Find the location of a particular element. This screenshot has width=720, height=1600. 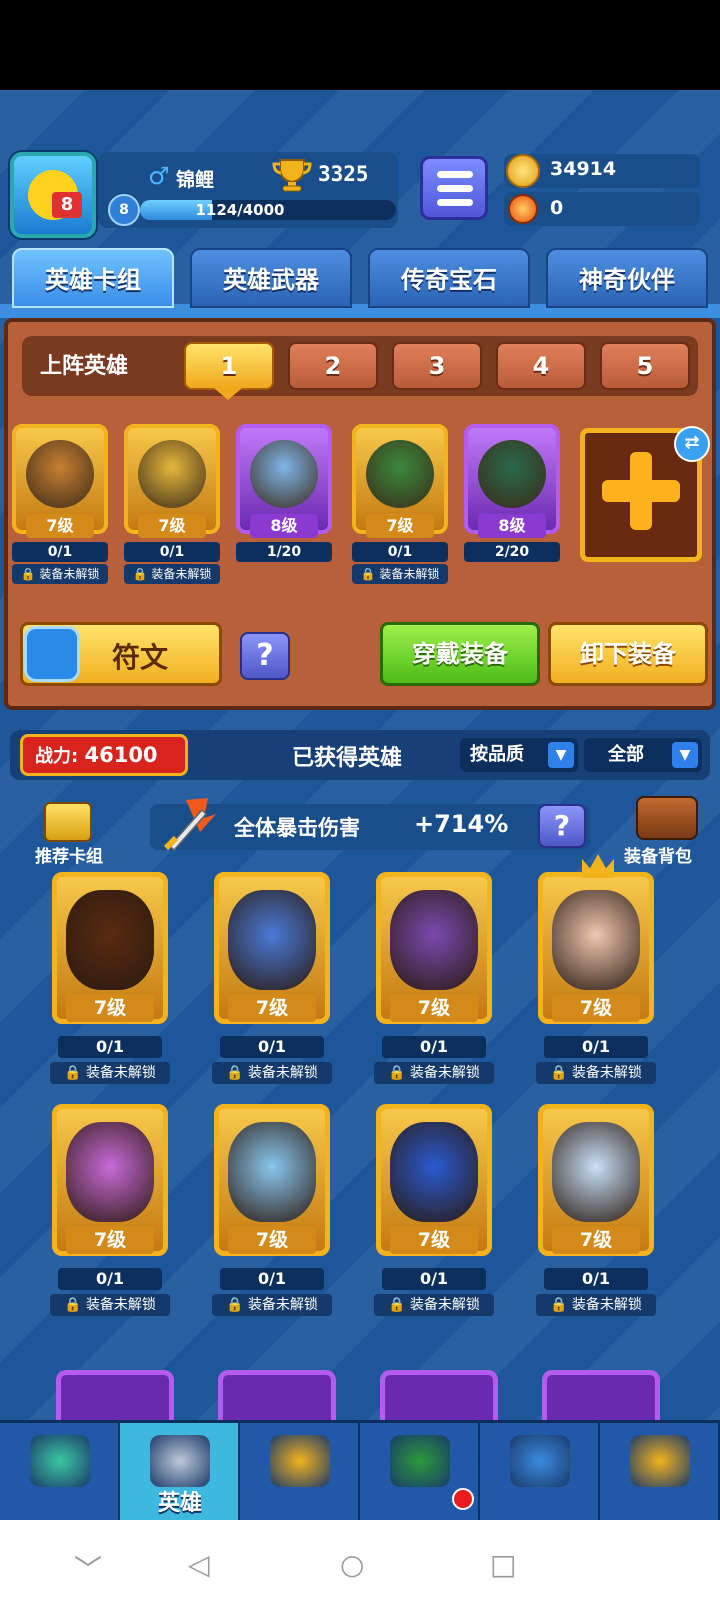

swap-icon: ⇄ is located at coordinates (692, 444).